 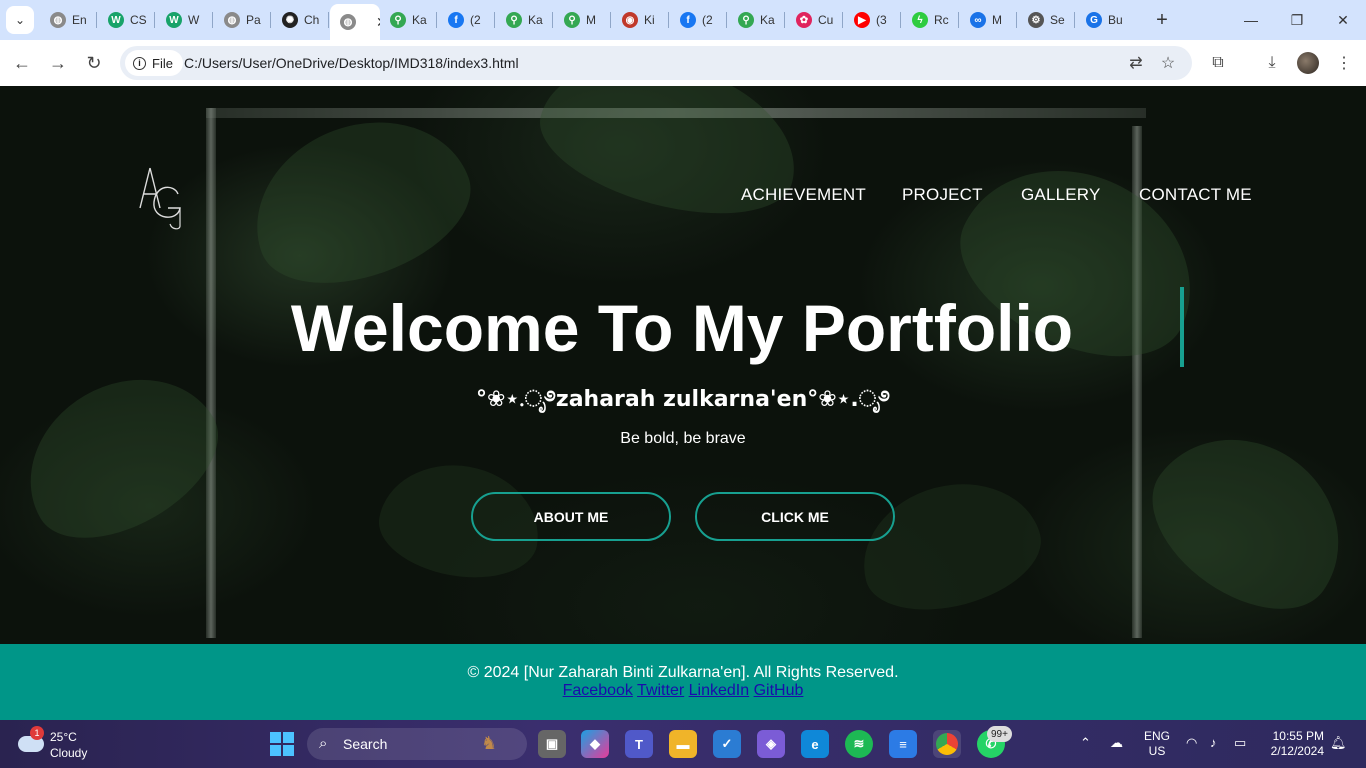 I want to click on browser-tab: ∞ M, so click(x=989, y=20).